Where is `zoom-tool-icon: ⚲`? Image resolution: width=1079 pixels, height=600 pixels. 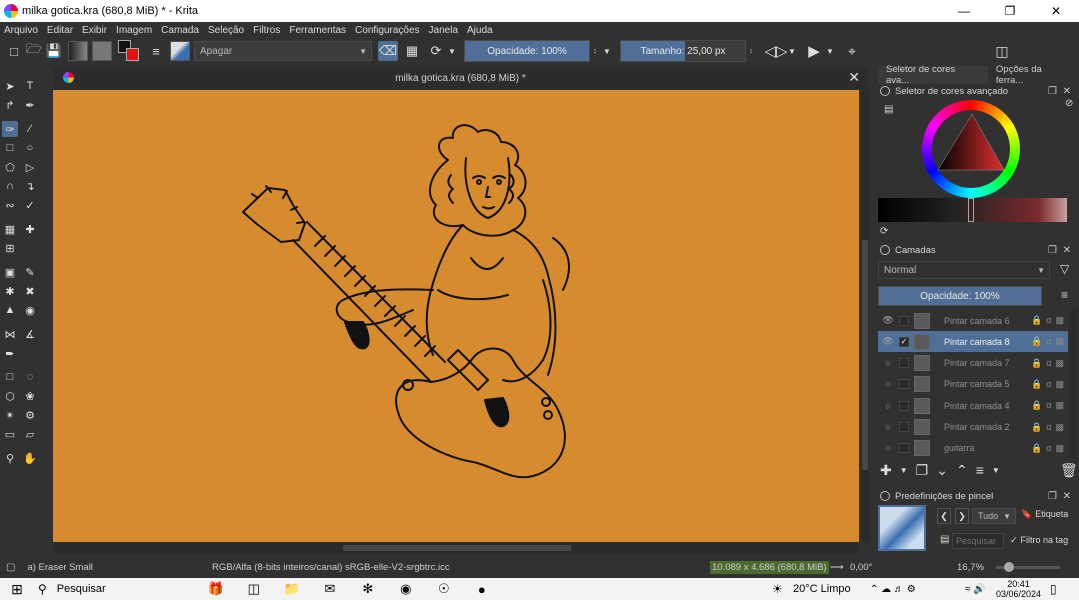 zoom-tool-icon: ⚲ is located at coordinates (10, 458).